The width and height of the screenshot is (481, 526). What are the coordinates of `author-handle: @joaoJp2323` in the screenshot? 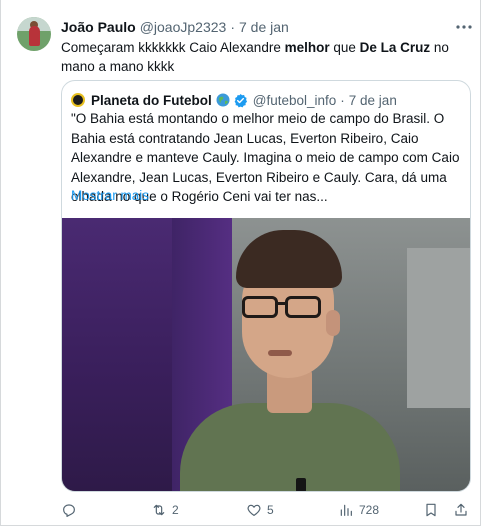 It's located at (183, 27).